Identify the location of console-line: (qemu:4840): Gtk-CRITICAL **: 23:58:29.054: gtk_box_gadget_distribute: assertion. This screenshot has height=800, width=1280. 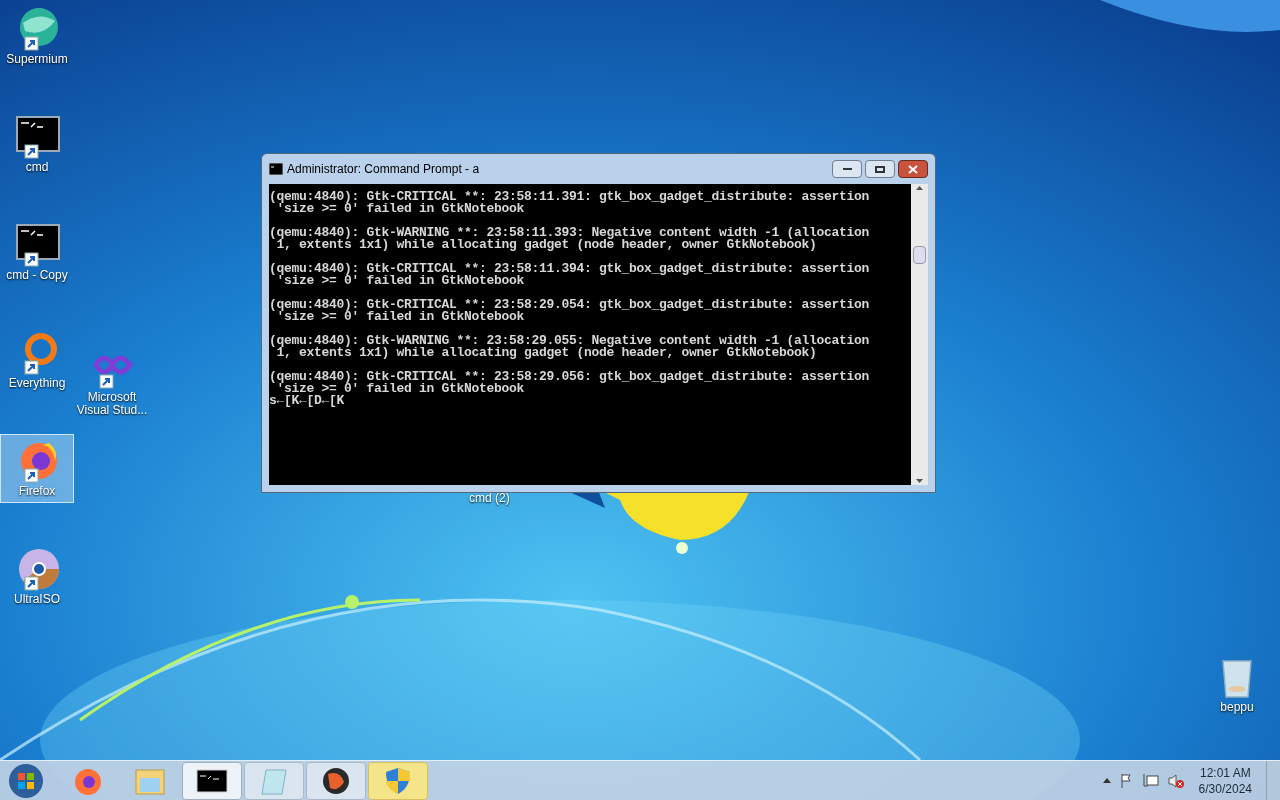
(569, 305).